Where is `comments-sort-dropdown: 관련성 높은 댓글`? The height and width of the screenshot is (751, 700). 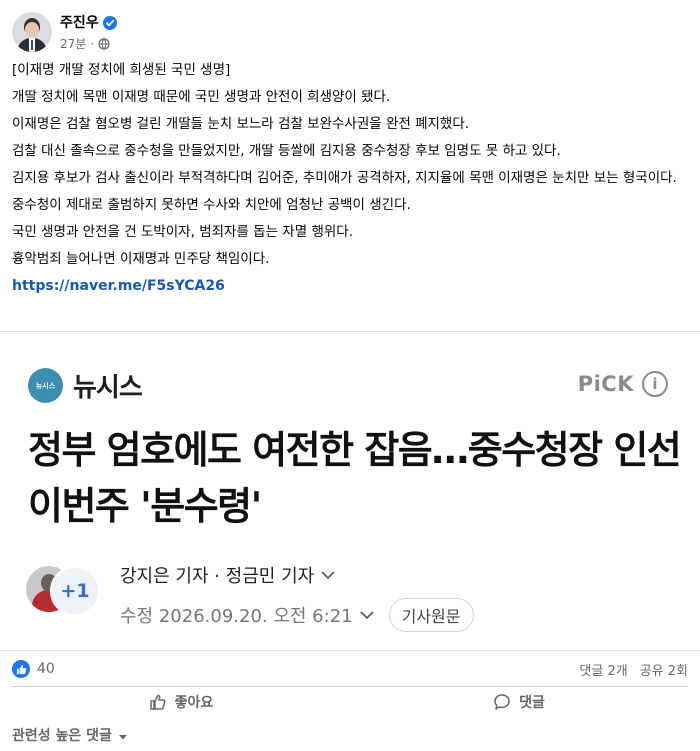 comments-sort-dropdown: 관련성 높은 댓글 is located at coordinates (70, 735).